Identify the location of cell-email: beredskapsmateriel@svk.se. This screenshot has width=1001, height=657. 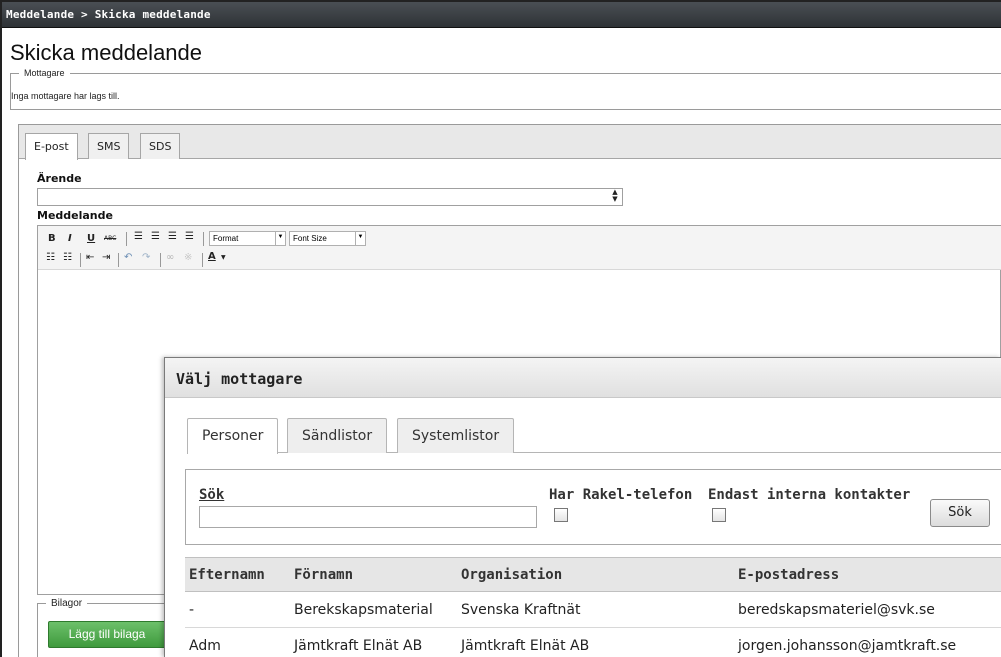
(867, 609).